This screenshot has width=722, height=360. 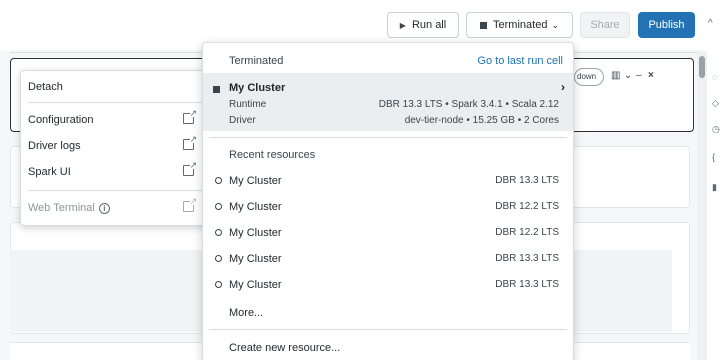 I want to click on variables-icon: ◇, so click(x=715, y=103).